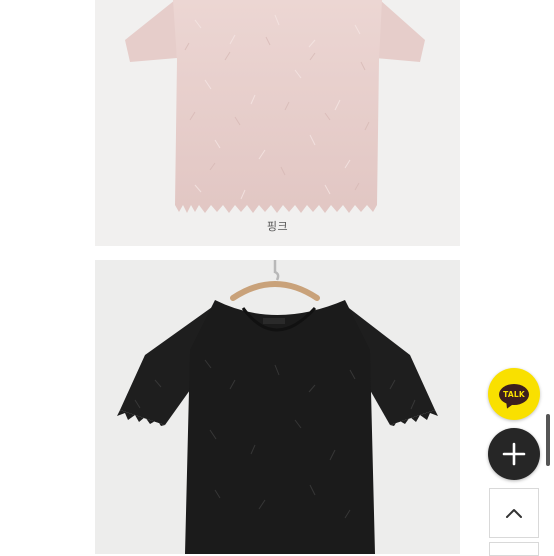  I want to click on talk-bubble-icon: TALK, so click(514, 394).